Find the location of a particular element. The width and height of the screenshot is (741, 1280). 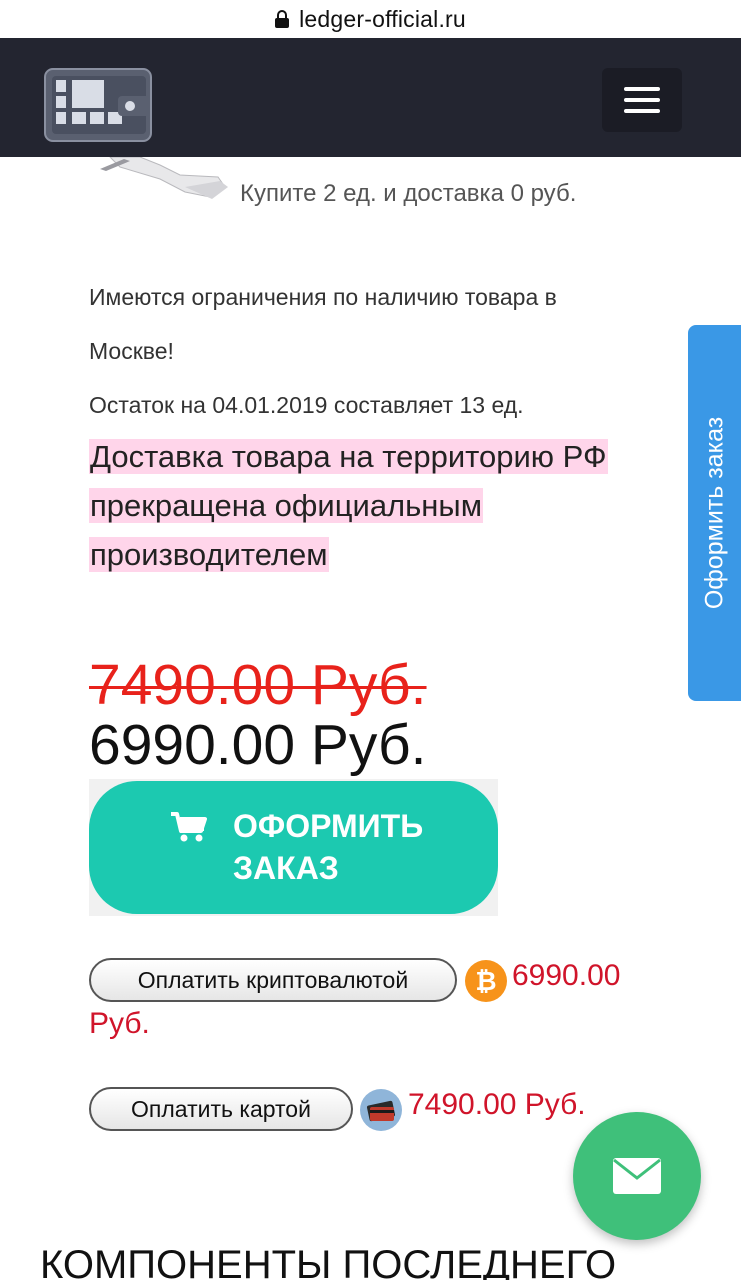

hamburger-menu-icon is located at coordinates (642, 100).